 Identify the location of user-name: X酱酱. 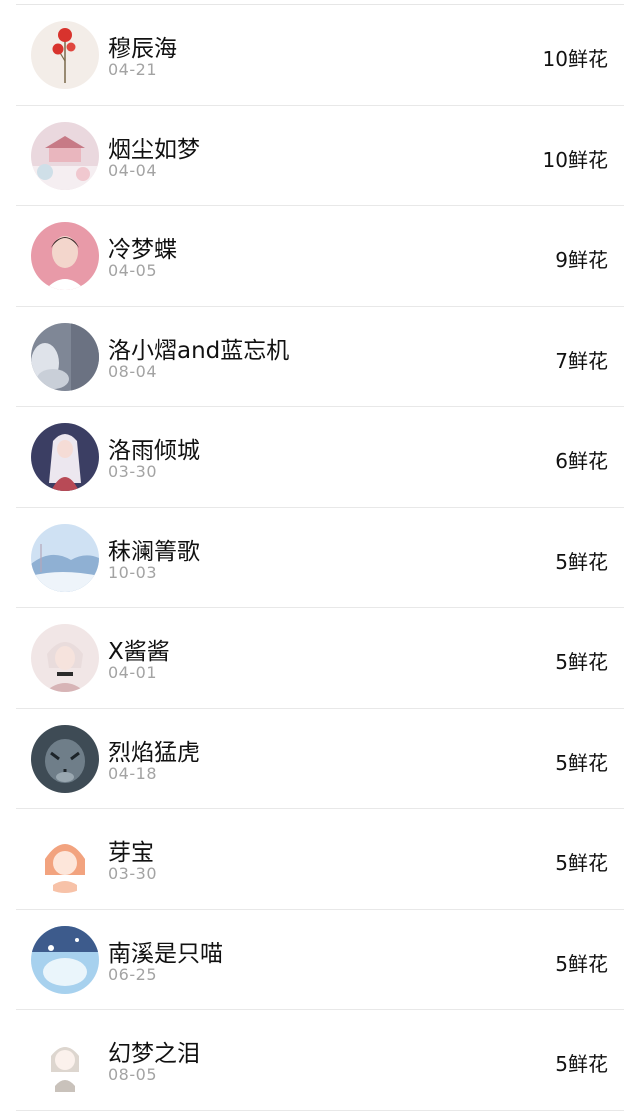
(139, 652).